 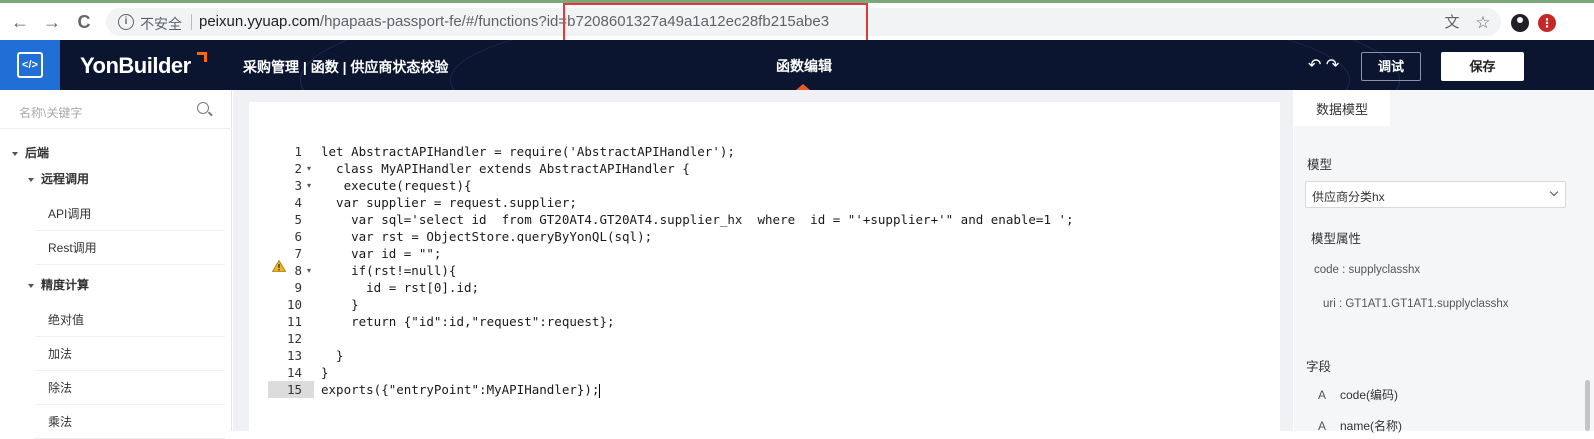 What do you see at coordinates (294, 321) in the screenshot?
I see `line-number: 11` at bounding box center [294, 321].